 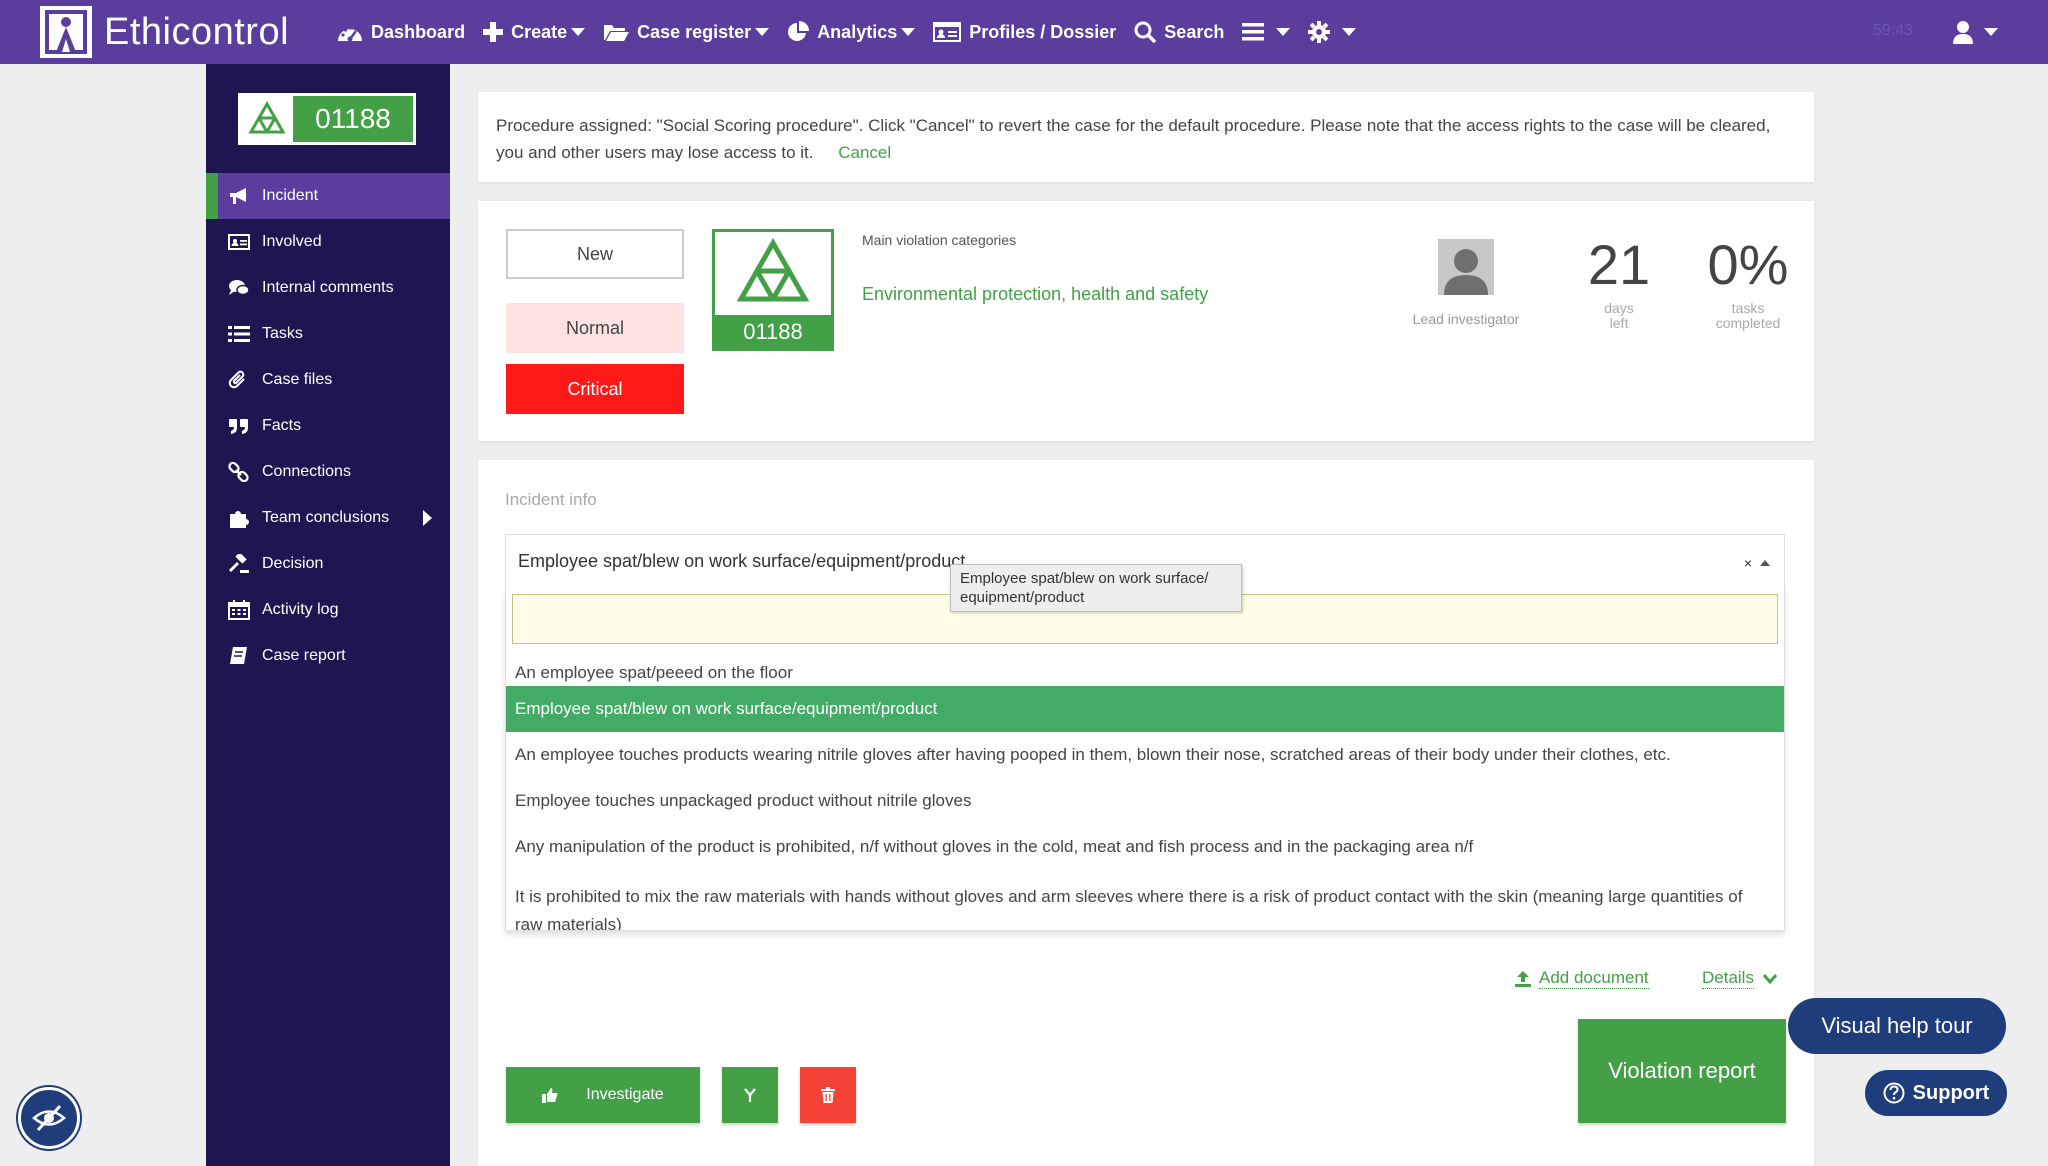 What do you see at coordinates (239, 519) in the screenshot?
I see `puzzle-icon` at bounding box center [239, 519].